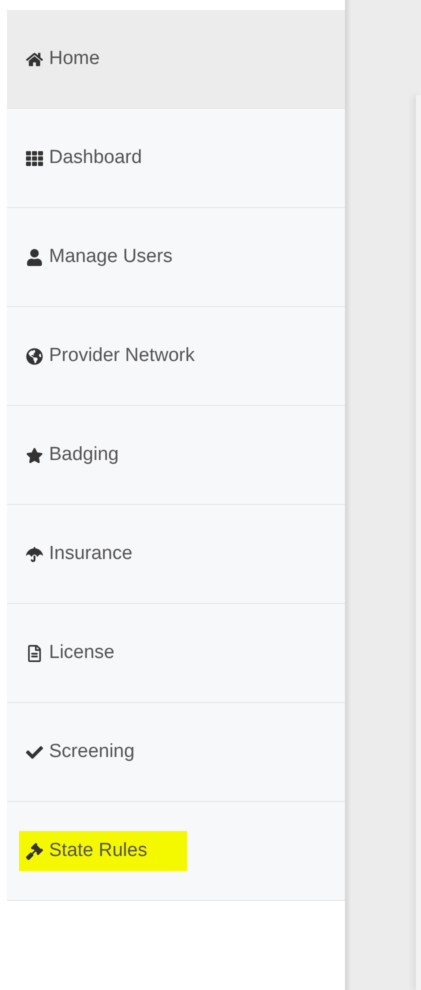 The image size is (421, 990). What do you see at coordinates (34, 554) in the screenshot?
I see `umbrella-icon` at bounding box center [34, 554].